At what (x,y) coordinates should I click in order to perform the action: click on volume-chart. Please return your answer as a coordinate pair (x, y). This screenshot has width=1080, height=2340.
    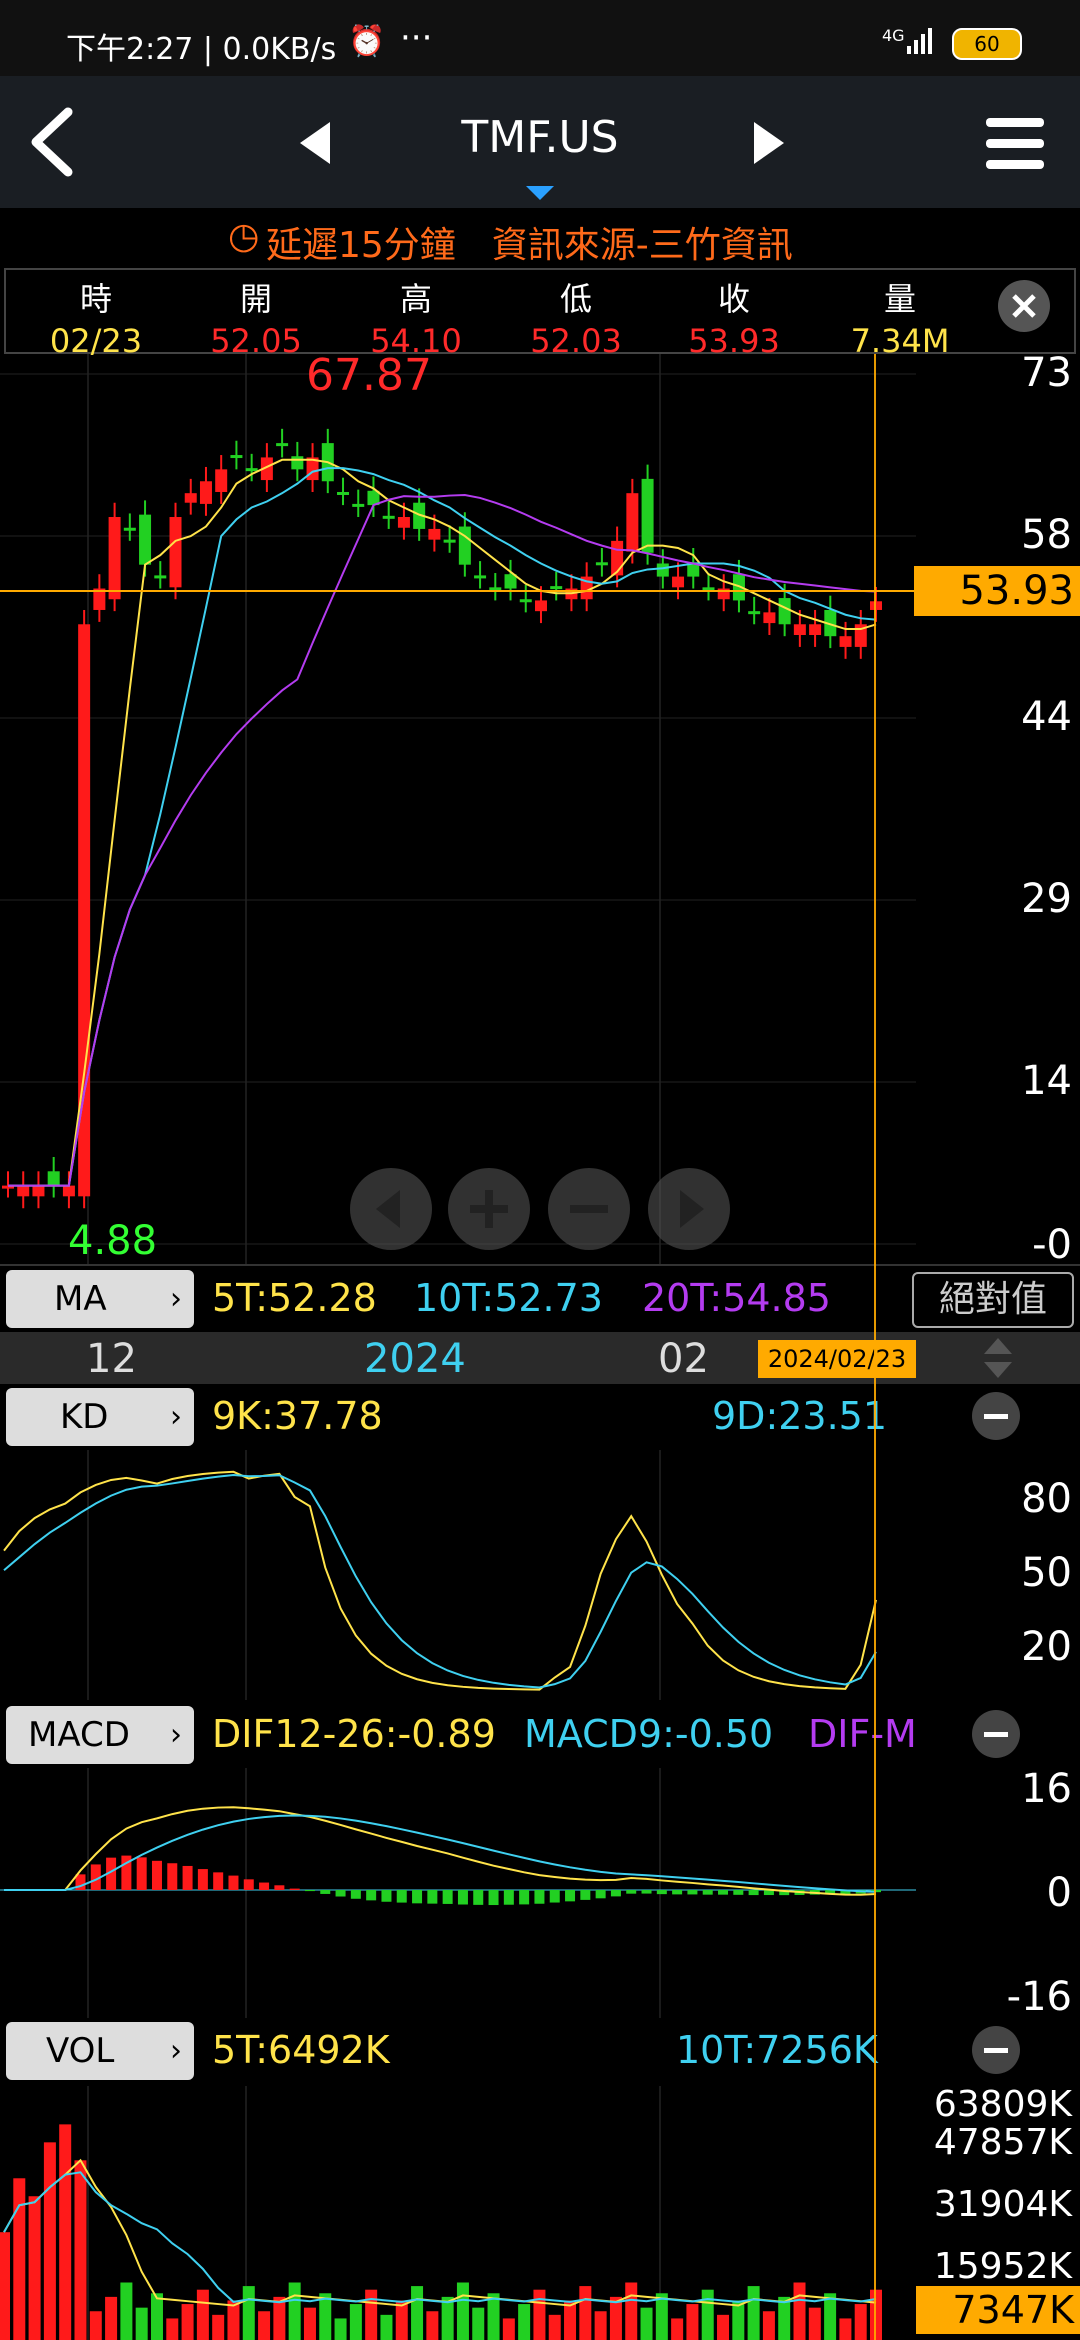
    Looking at the image, I should click on (458, 2213).